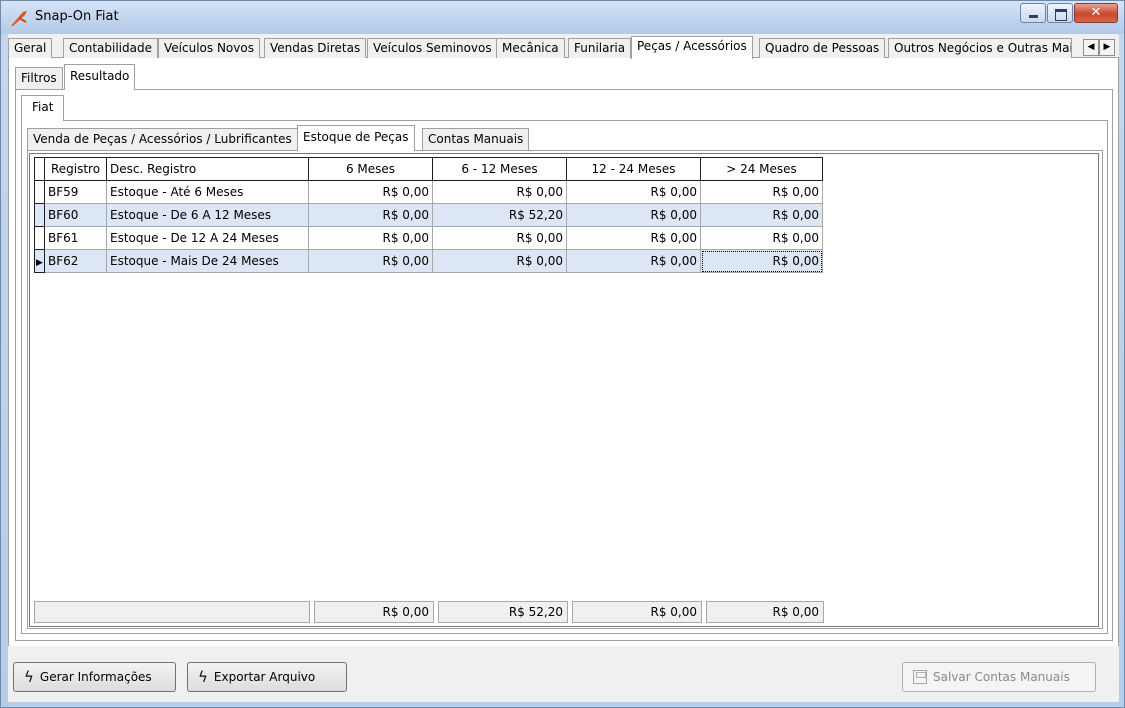  I want to click on tab-filtros: Filtros, so click(39, 78).